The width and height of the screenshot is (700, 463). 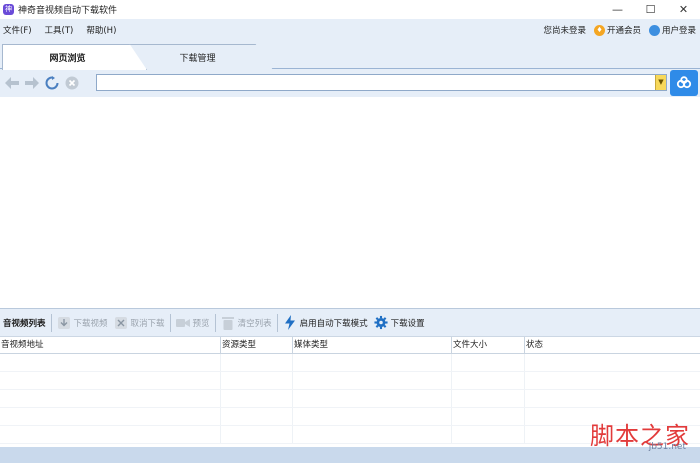 What do you see at coordinates (110, 345) in the screenshot?
I see `col-header-address: 音视频地址` at bounding box center [110, 345].